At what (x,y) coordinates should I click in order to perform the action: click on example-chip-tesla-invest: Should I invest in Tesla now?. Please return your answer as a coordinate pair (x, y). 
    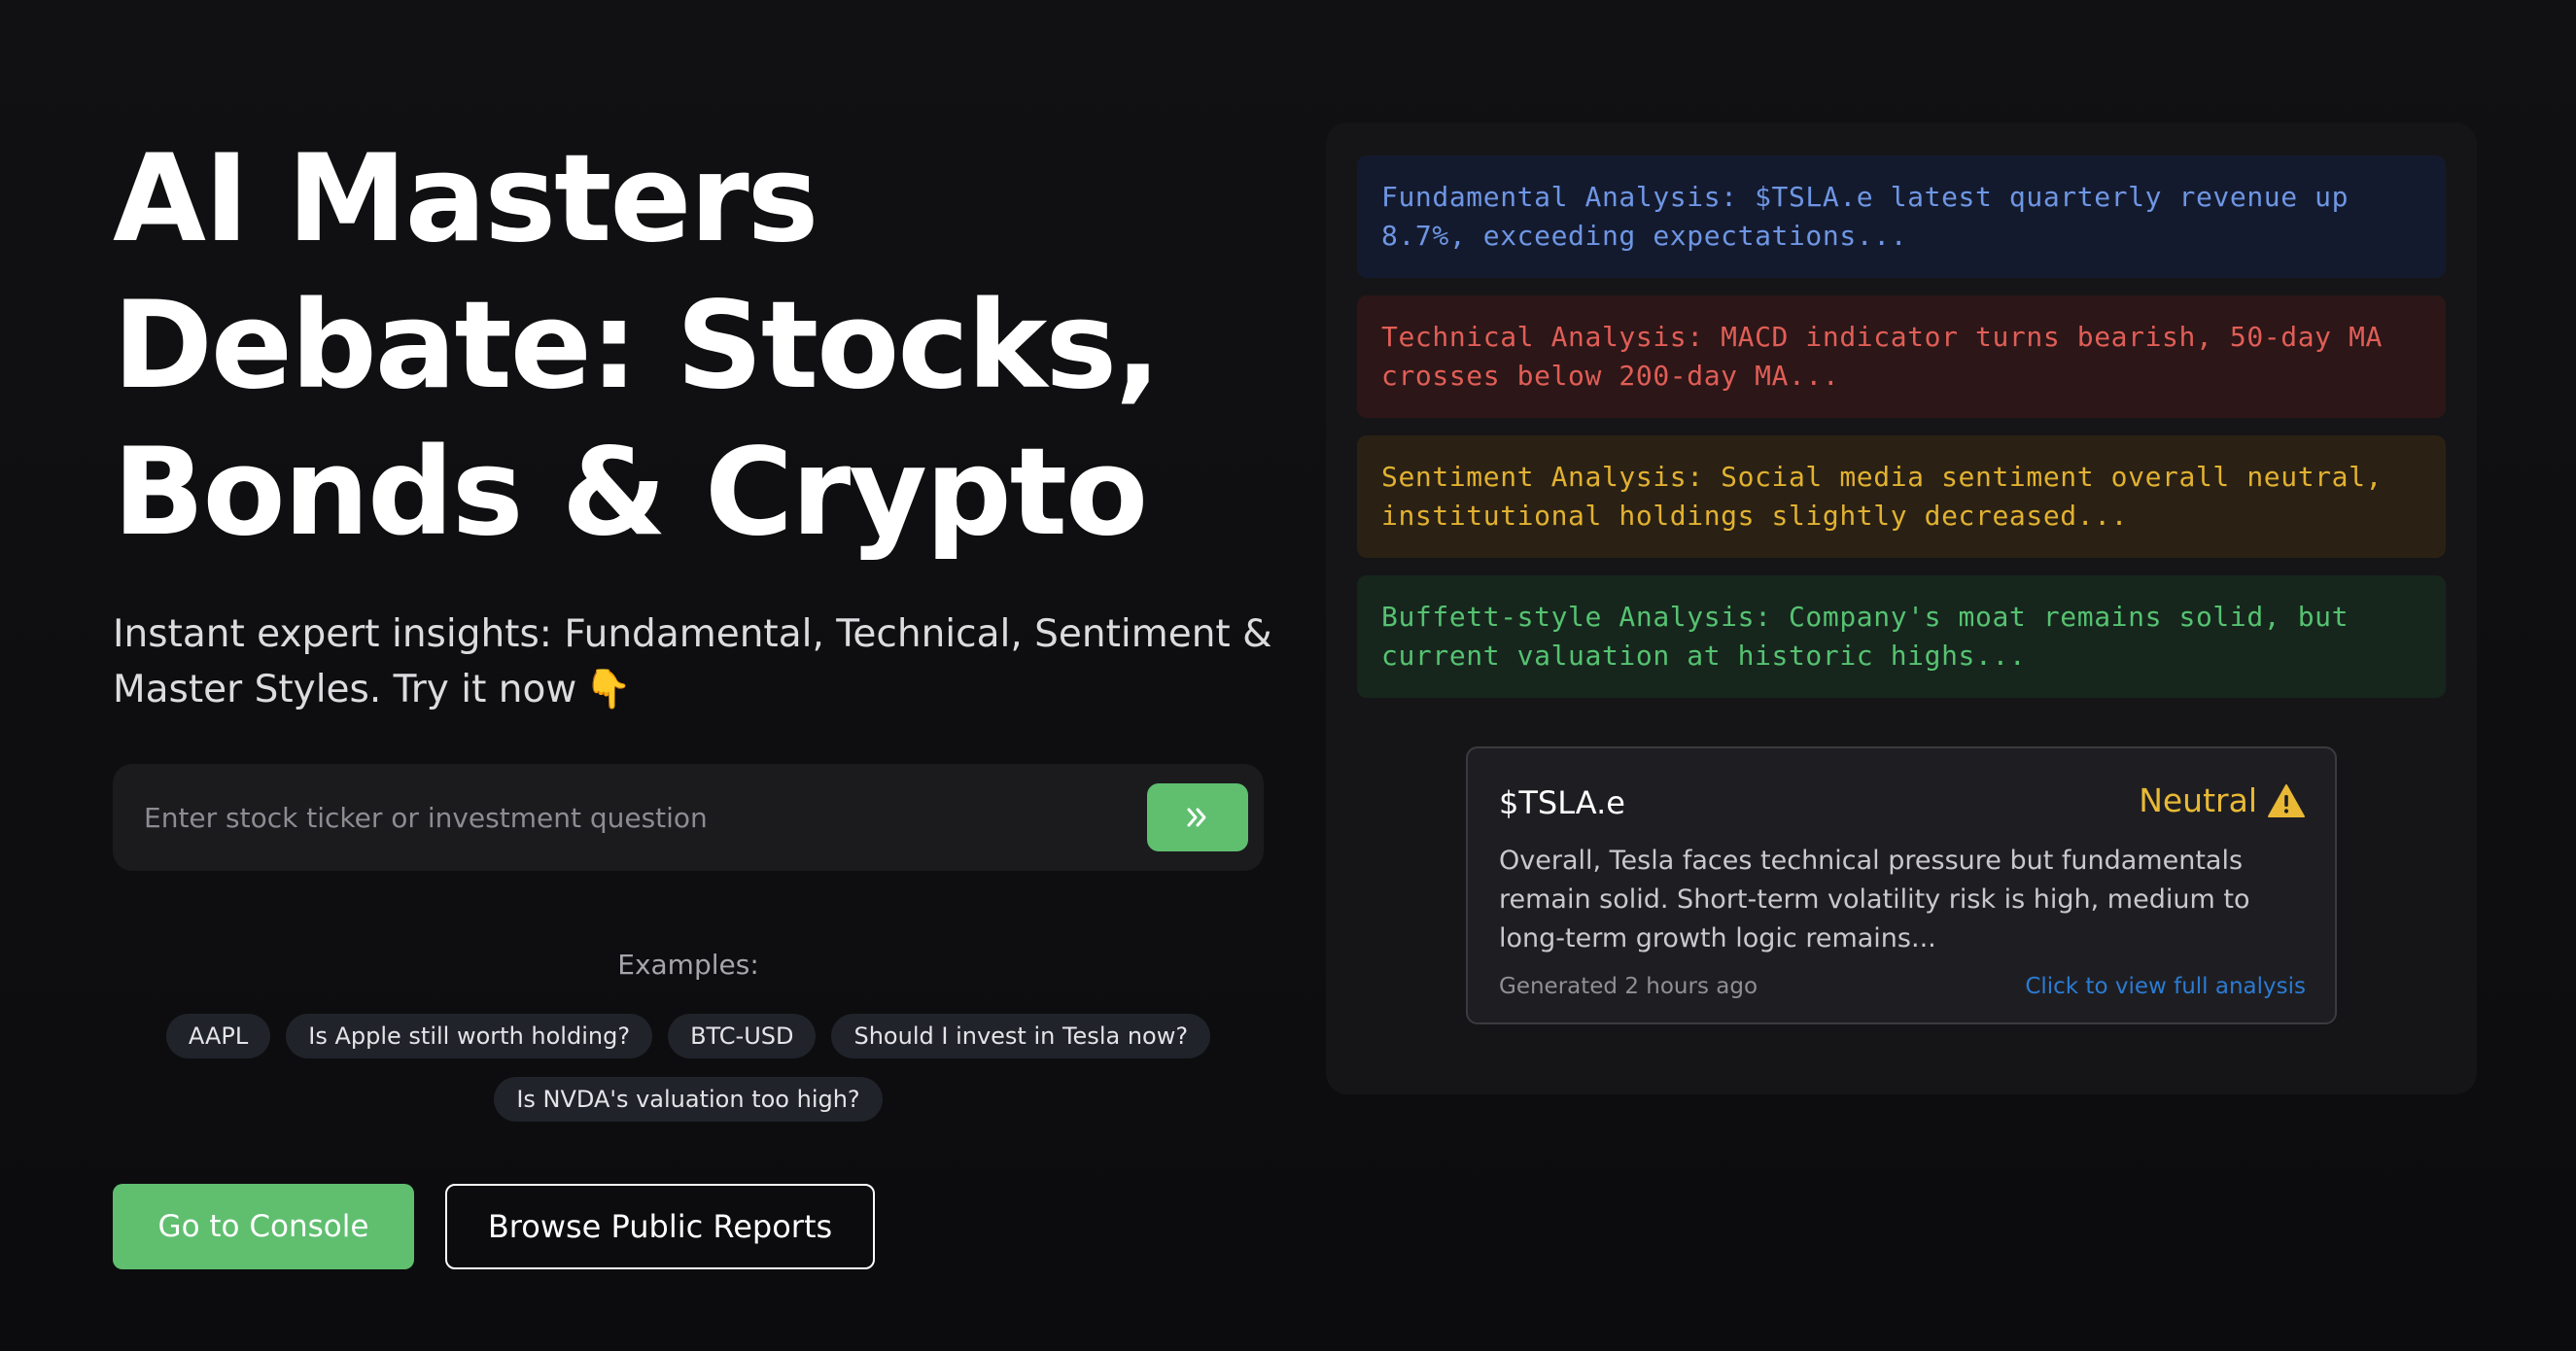
    Looking at the image, I should click on (1021, 1036).